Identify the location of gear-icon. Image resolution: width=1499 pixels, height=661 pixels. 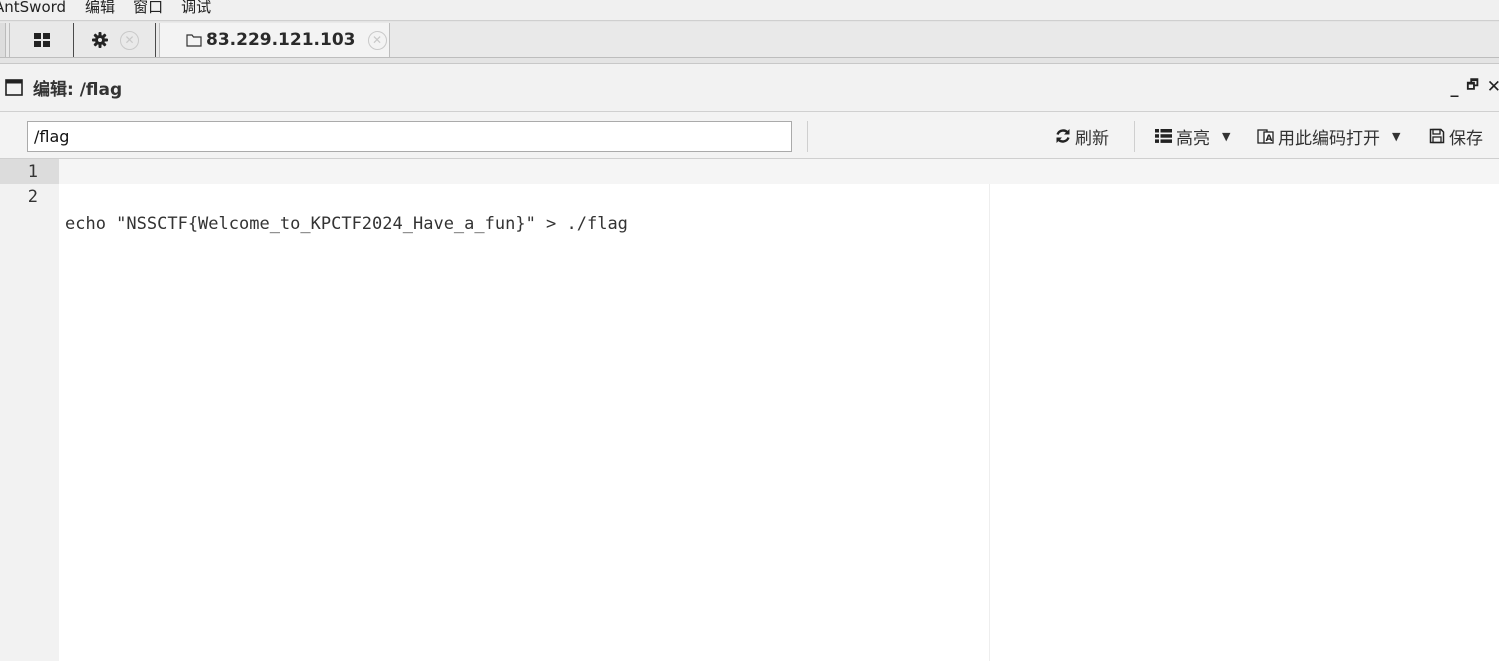
(100, 40).